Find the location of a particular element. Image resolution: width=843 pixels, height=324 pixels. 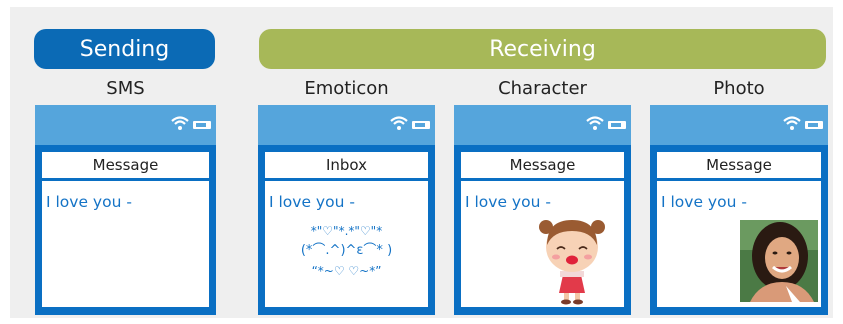

cartoon-girl-character is located at coordinates (572, 262).